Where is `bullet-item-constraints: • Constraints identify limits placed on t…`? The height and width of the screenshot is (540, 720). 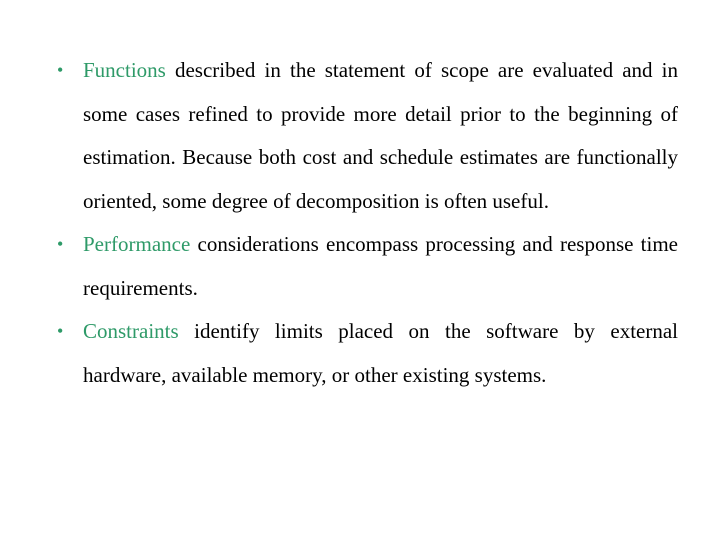
bullet-item-constraints: • Constraints identify limits placed on t… is located at coordinates (367, 353).